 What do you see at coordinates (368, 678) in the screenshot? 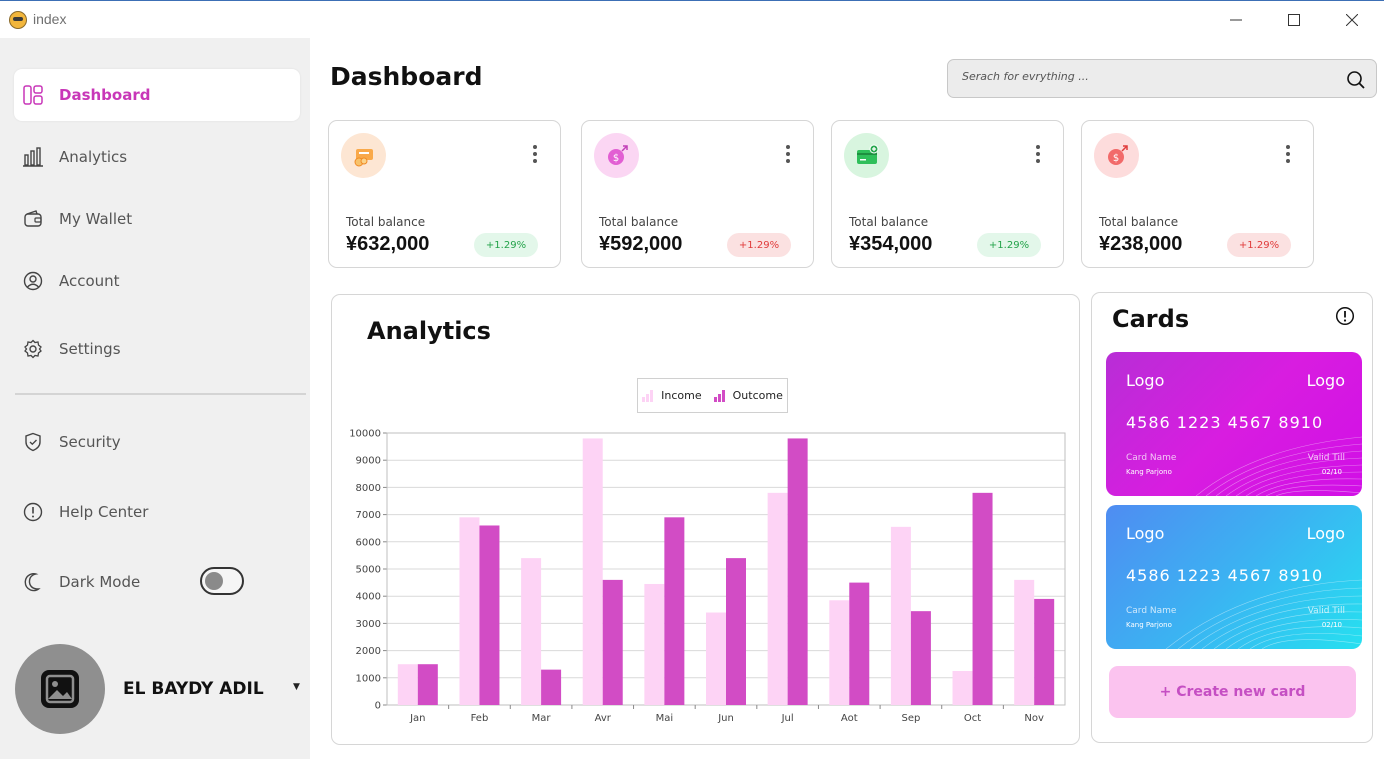
I see `y-tick-label: 1000` at bounding box center [368, 678].